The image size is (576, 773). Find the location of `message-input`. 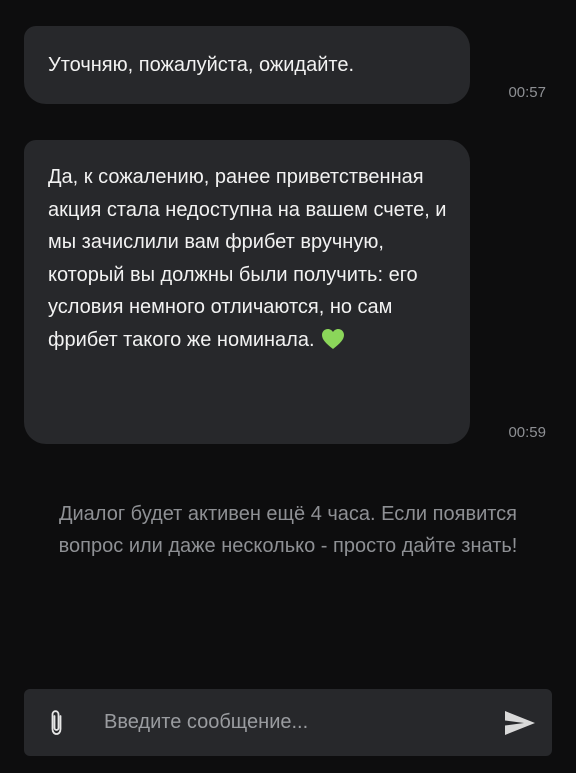

message-input is located at coordinates (294, 722).